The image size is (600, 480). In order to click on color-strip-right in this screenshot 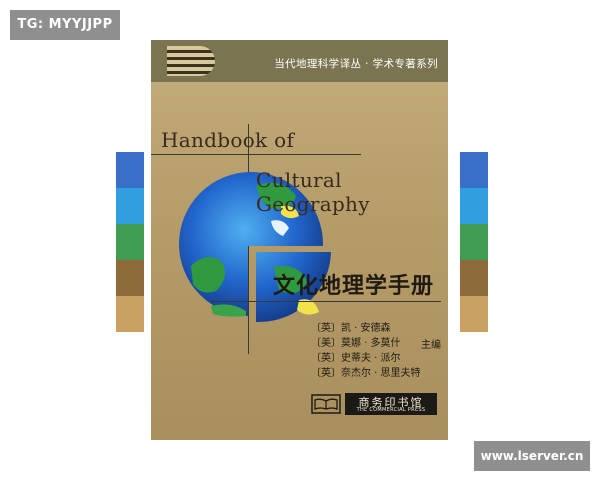, I will do `click(474, 242)`.